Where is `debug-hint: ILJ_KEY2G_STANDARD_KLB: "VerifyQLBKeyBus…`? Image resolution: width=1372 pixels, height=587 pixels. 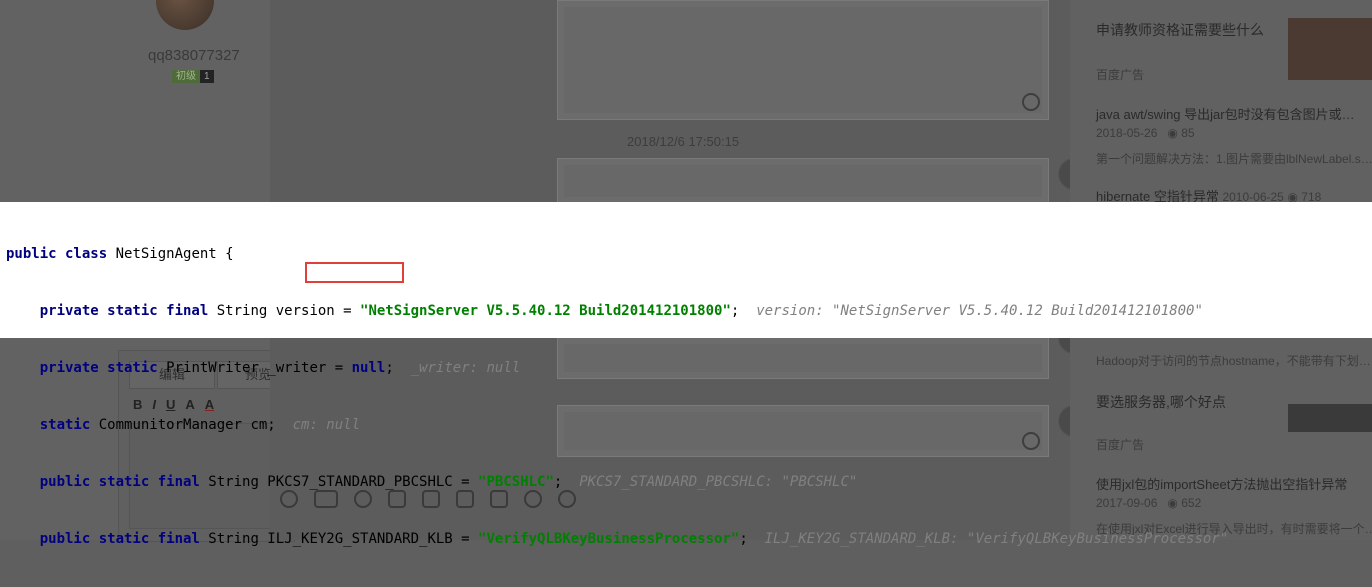
debug-hint: ILJ_KEY2G_STANDARD_KLB: "VerifyQLBKeyBus… is located at coordinates (996, 539).